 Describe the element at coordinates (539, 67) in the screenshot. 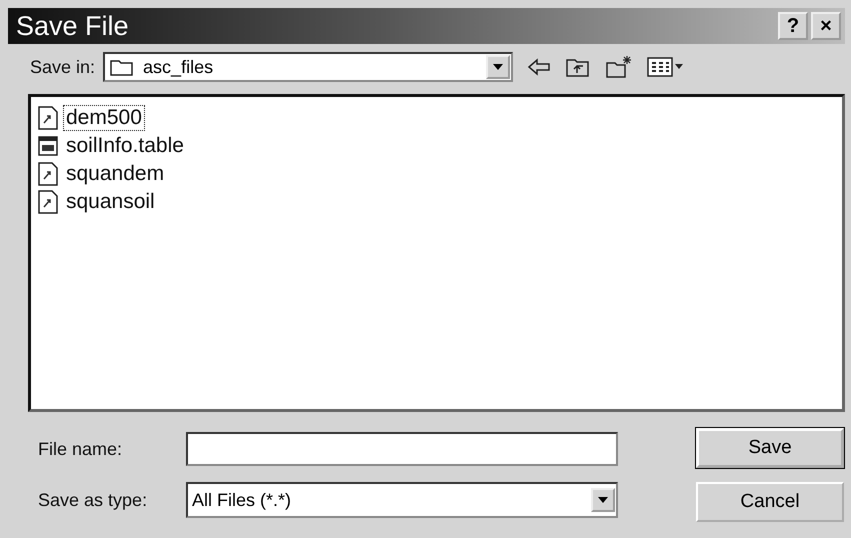

I see `back-arrow-icon` at that location.